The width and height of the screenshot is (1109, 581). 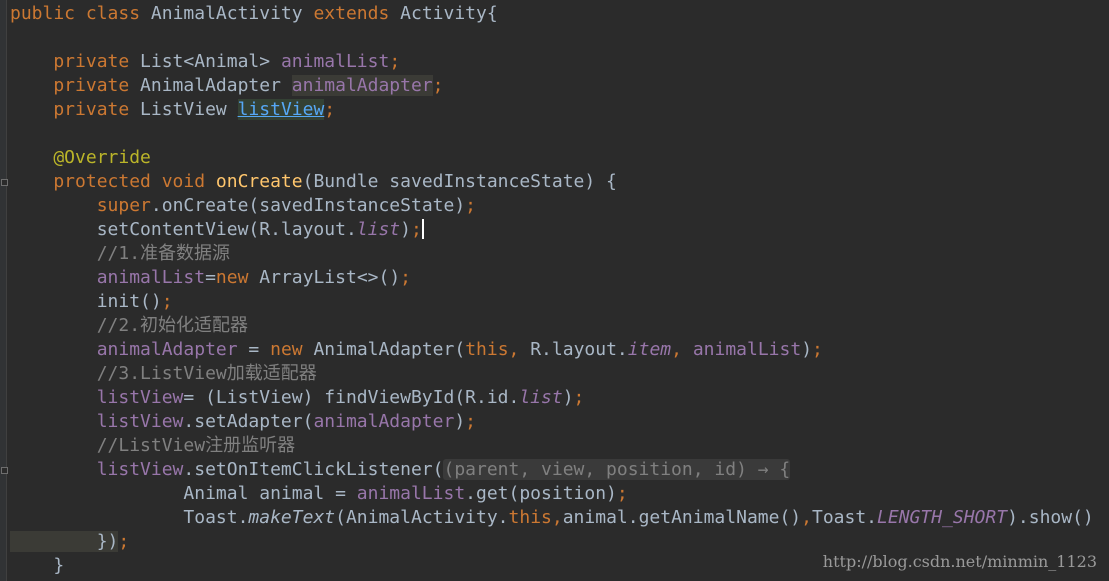 What do you see at coordinates (1050, 517) in the screenshot?
I see `code-token: ).show()` at bounding box center [1050, 517].